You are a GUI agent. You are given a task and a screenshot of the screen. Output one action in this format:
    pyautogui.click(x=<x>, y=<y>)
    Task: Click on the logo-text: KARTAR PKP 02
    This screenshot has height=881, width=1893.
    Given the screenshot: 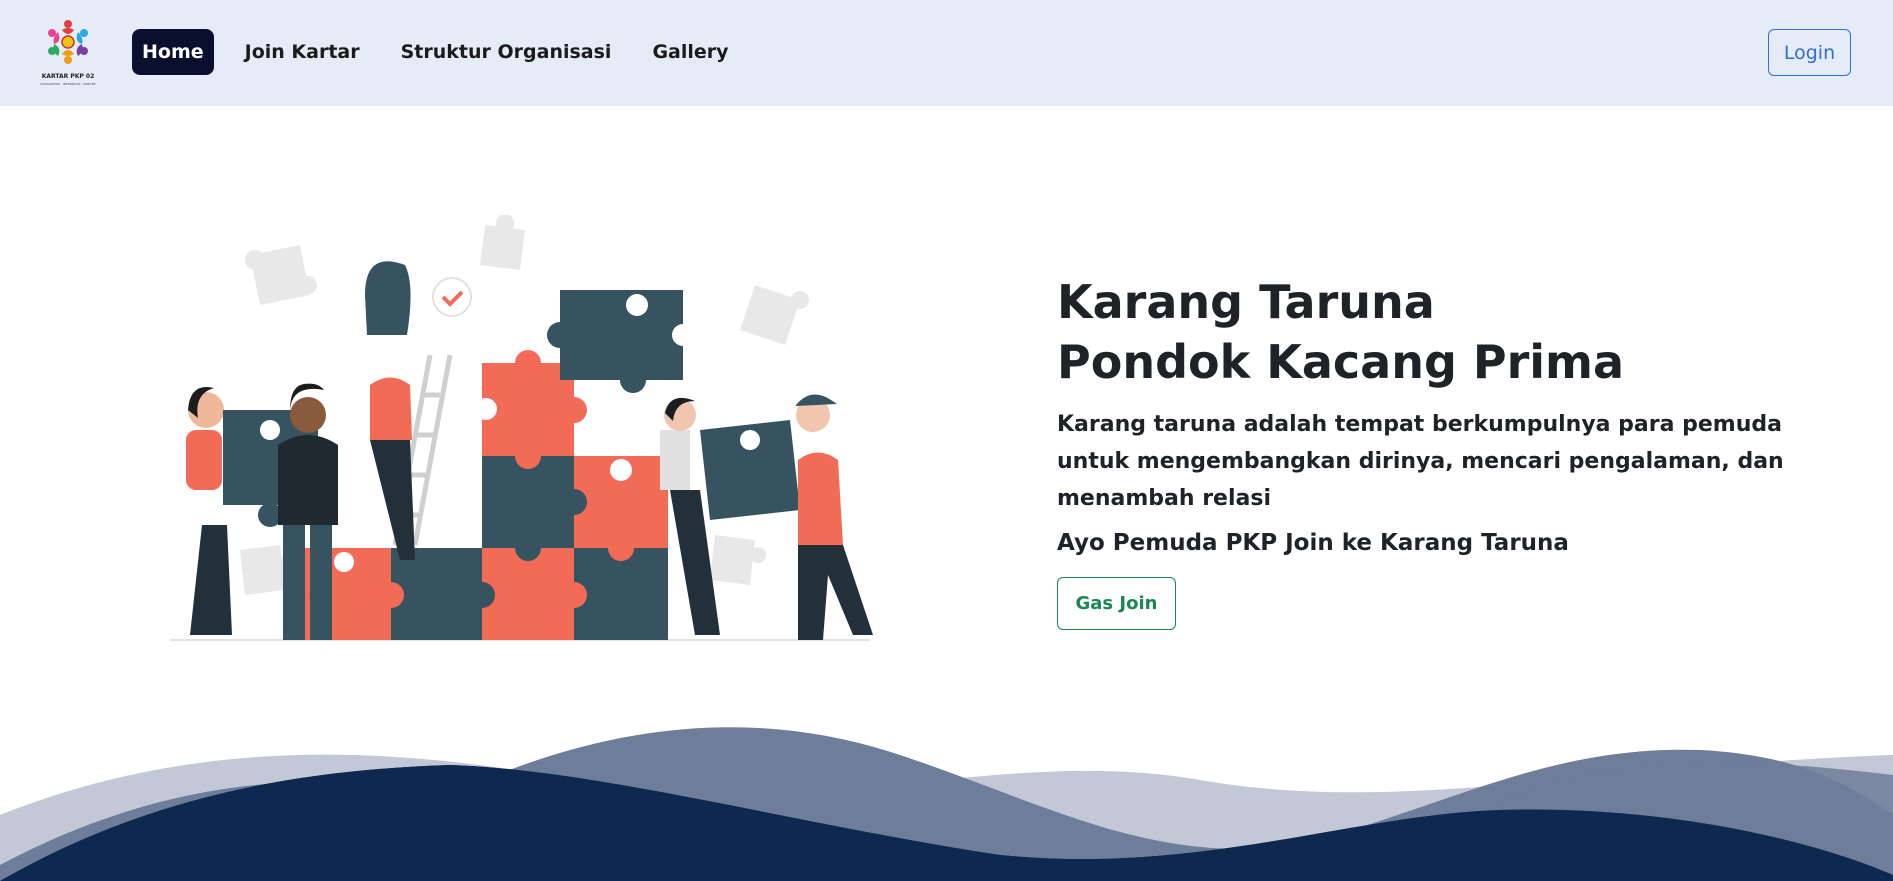 What is the action you would take?
    pyautogui.click(x=68, y=76)
    